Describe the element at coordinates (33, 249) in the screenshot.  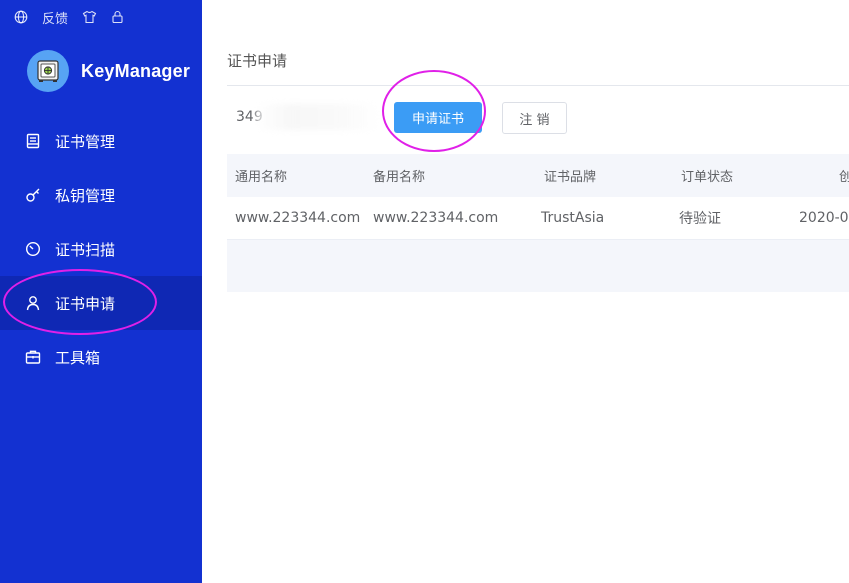
I see `scan-icon` at that location.